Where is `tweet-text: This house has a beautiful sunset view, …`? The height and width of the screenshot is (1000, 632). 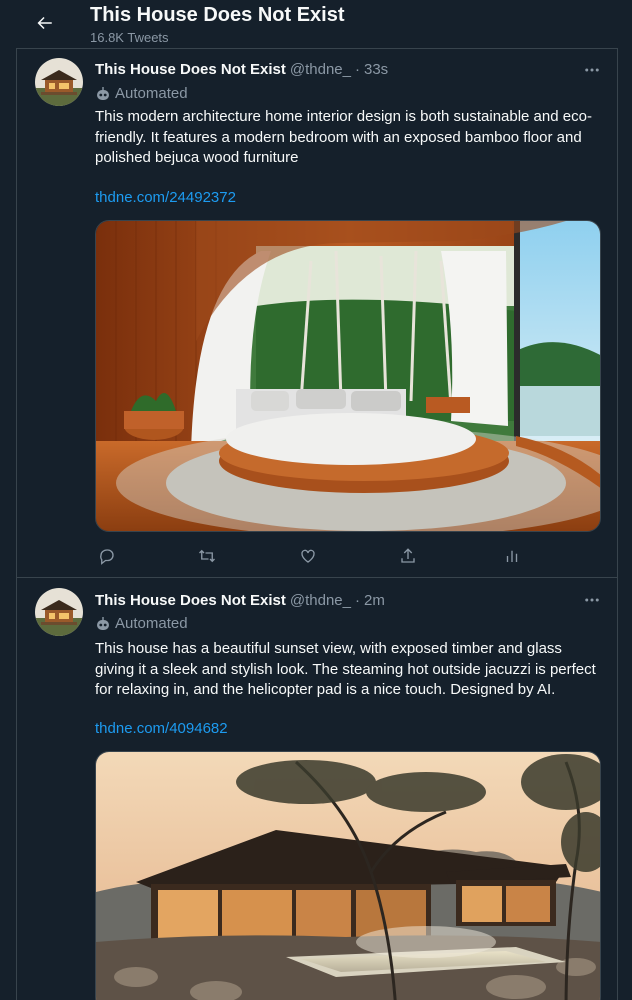
tweet-text: This house has a beautiful sunset view, … is located at coordinates (345, 669).